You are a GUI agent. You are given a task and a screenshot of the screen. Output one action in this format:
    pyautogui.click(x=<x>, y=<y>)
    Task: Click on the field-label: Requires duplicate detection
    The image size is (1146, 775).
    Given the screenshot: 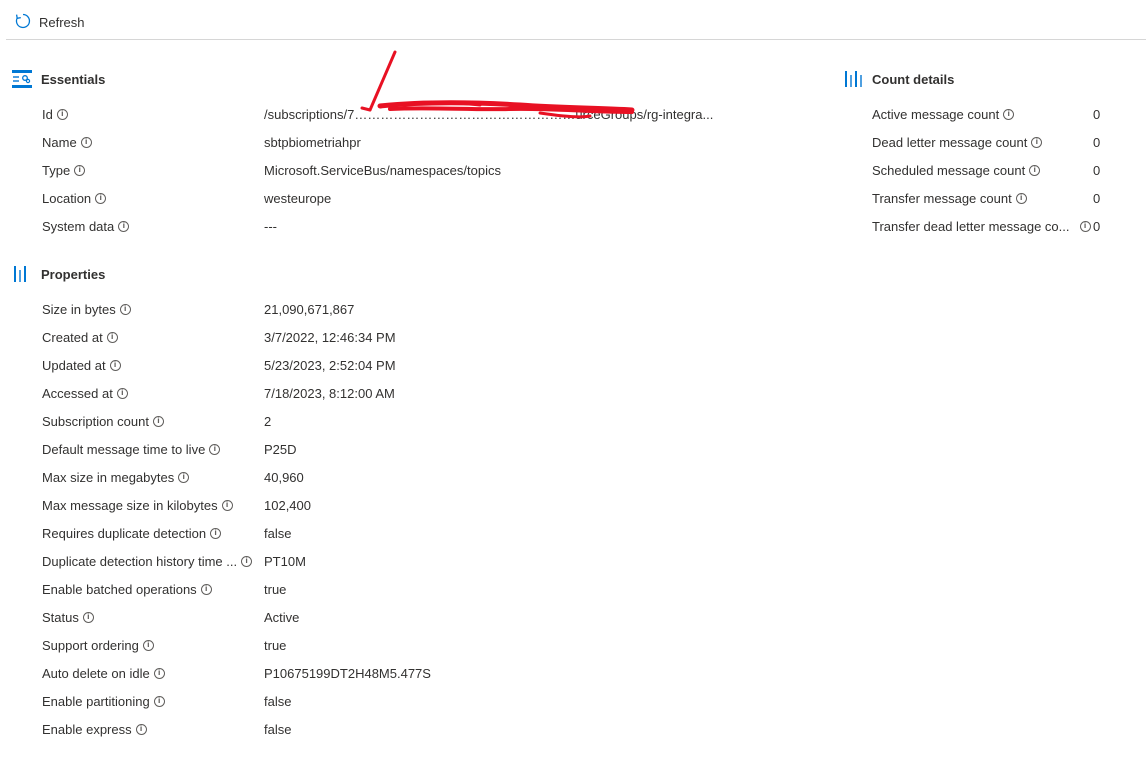 What is the action you would take?
    pyautogui.click(x=124, y=533)
    